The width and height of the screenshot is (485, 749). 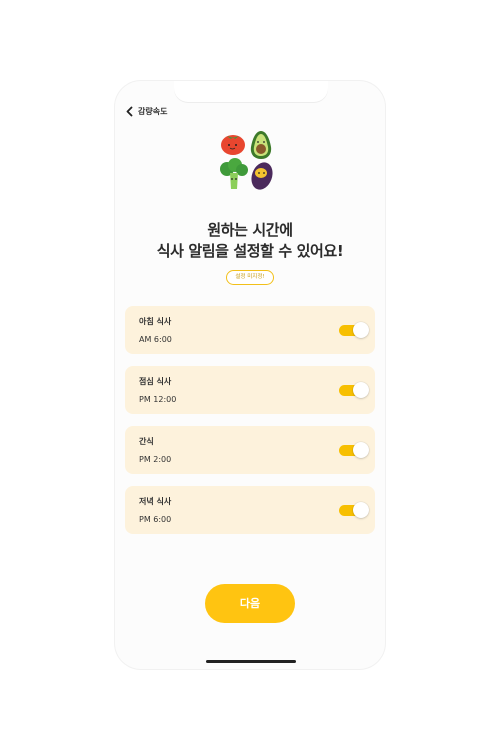 I want to click on meal-label: 점심 식사, so click(x=155, y=381).